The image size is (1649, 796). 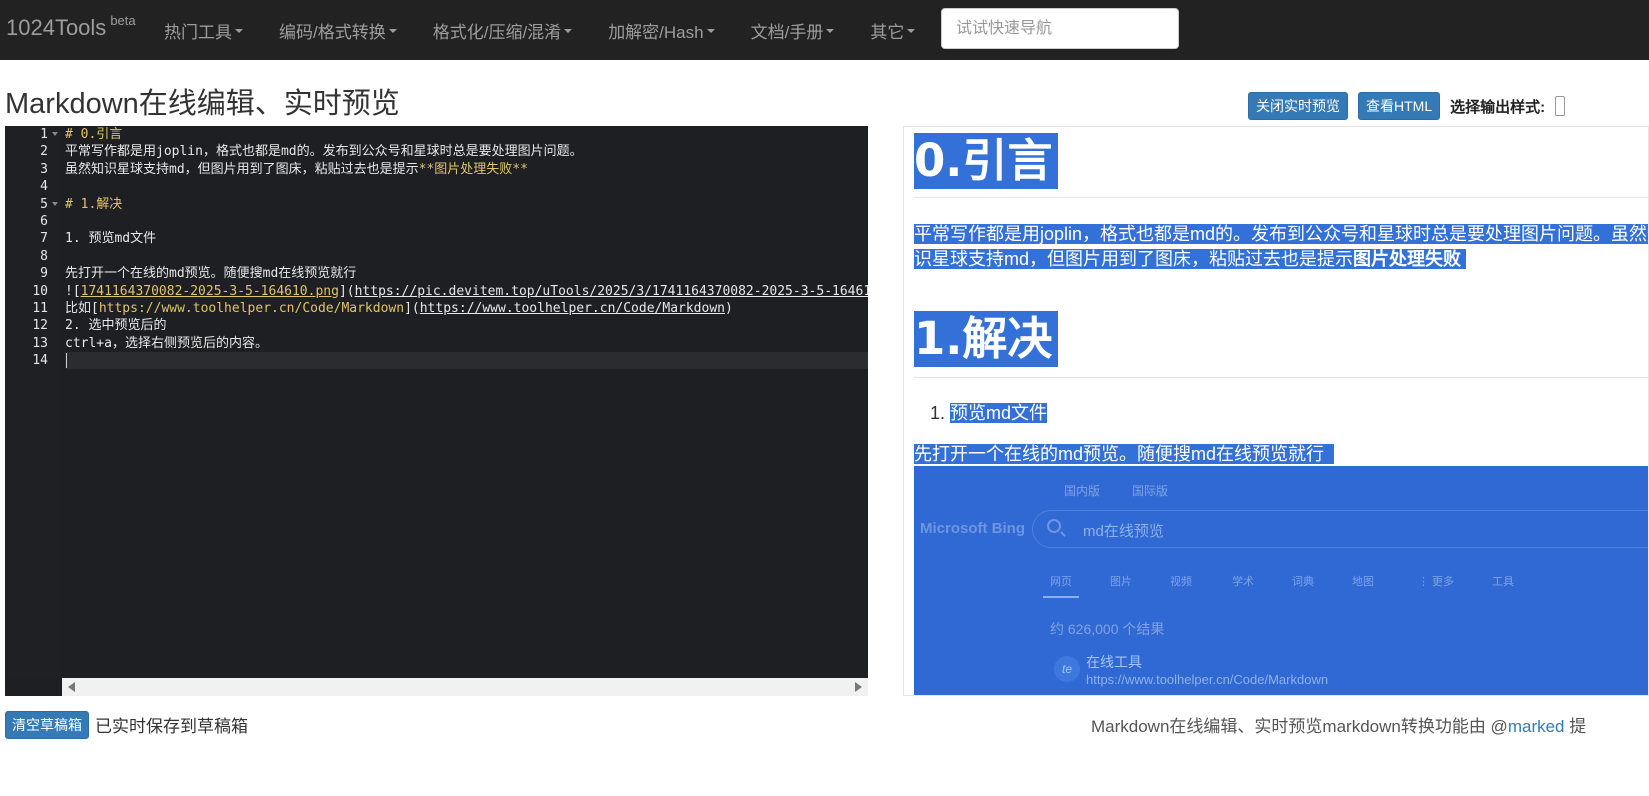 What do you see at coordinates (44, 169) in the screenshot?
I see `line-number: 3` at bounding box center [44, 169].